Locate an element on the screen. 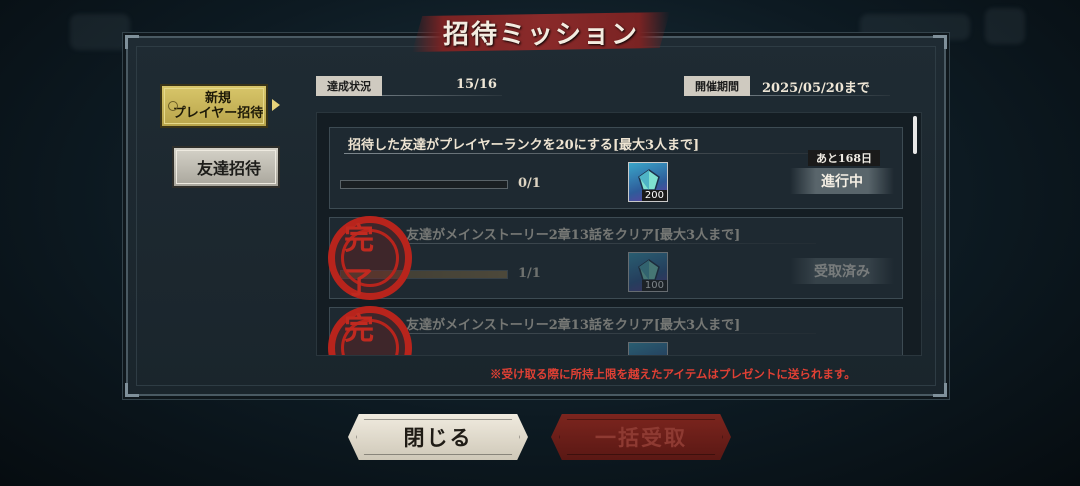  tab-emblem-icon is located at coordinates (173, 106).